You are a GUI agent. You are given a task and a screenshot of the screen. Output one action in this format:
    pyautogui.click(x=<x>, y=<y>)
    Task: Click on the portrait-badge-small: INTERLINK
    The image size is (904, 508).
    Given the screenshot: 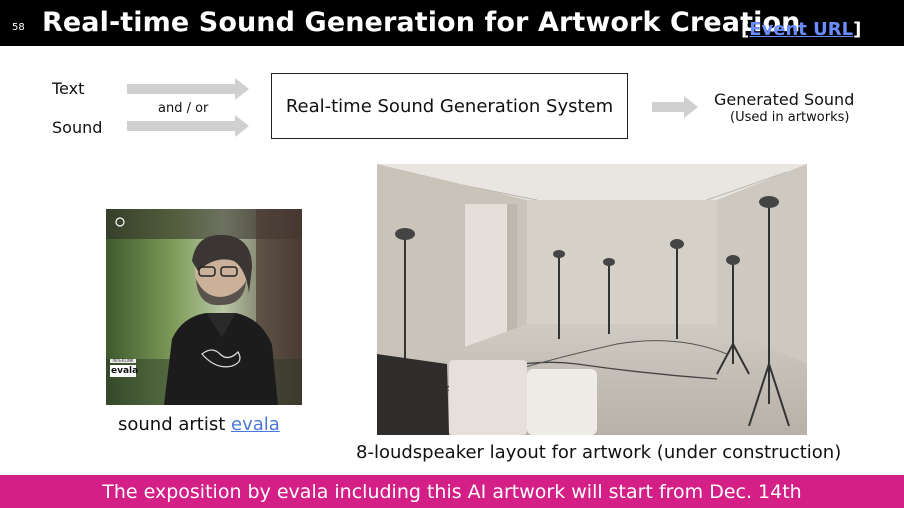 What is the action you would take?
    pyautogui.click(x=123, y=360)
    